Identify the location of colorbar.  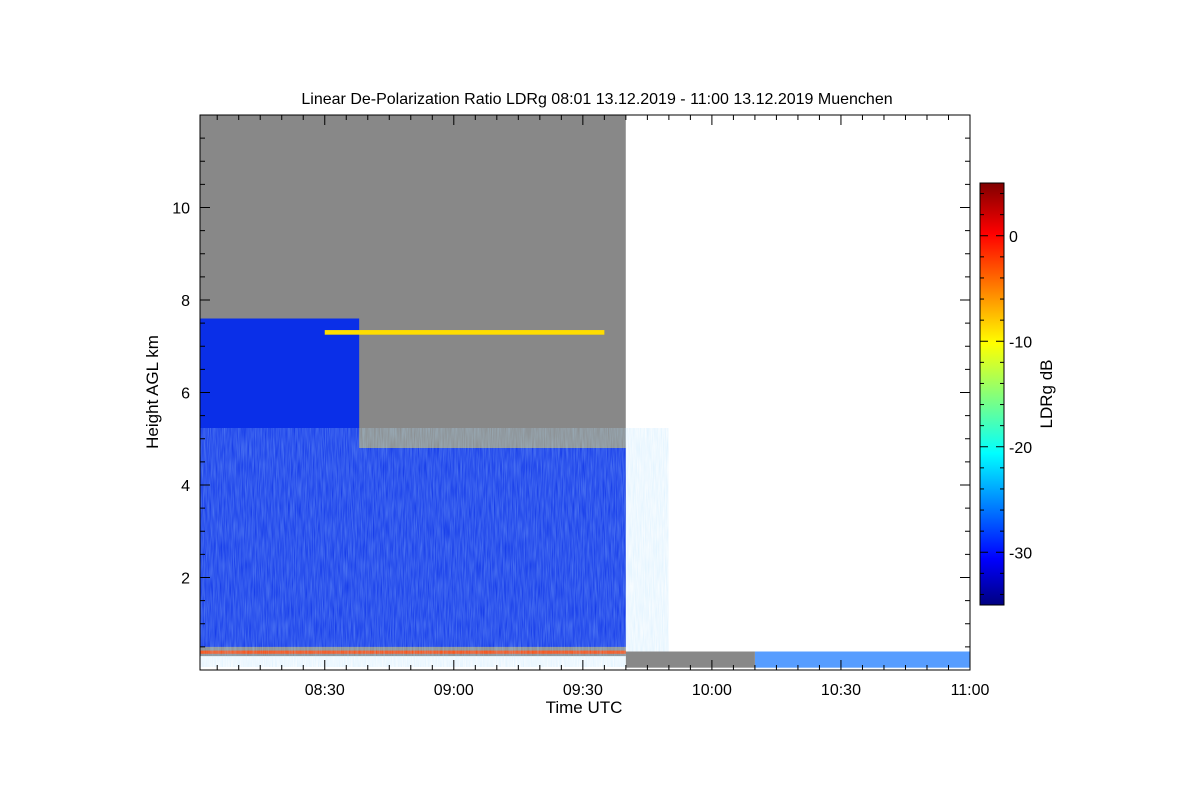
(992, 394).